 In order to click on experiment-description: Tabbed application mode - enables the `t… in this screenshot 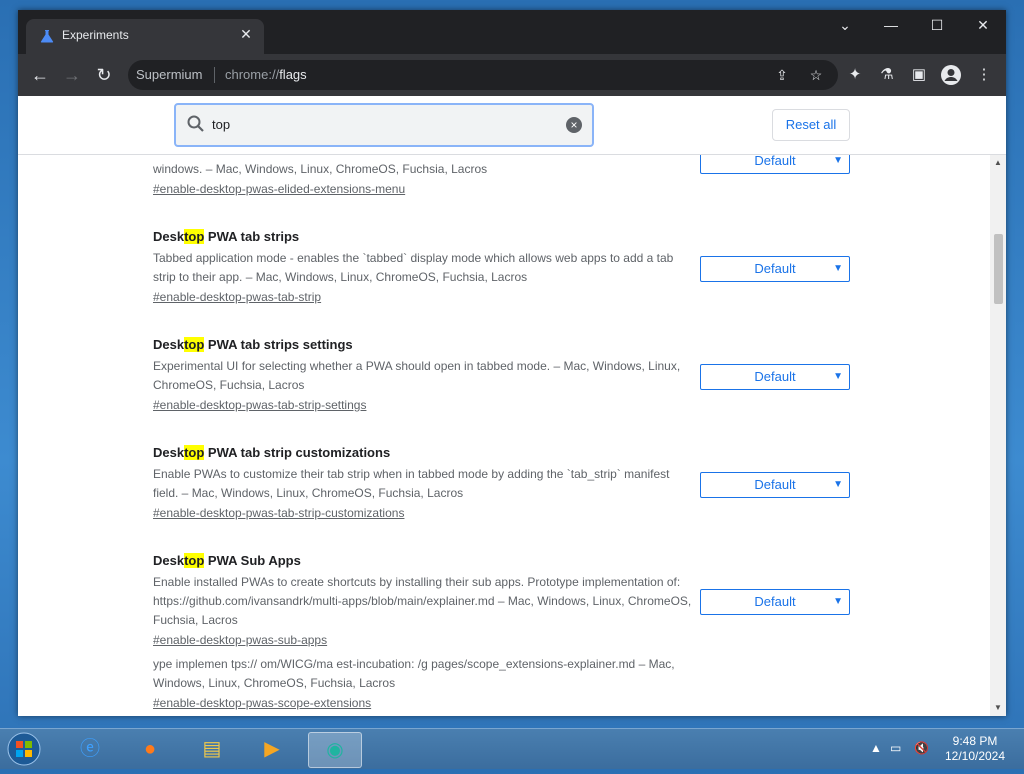, I will do `click(413, 267)`.